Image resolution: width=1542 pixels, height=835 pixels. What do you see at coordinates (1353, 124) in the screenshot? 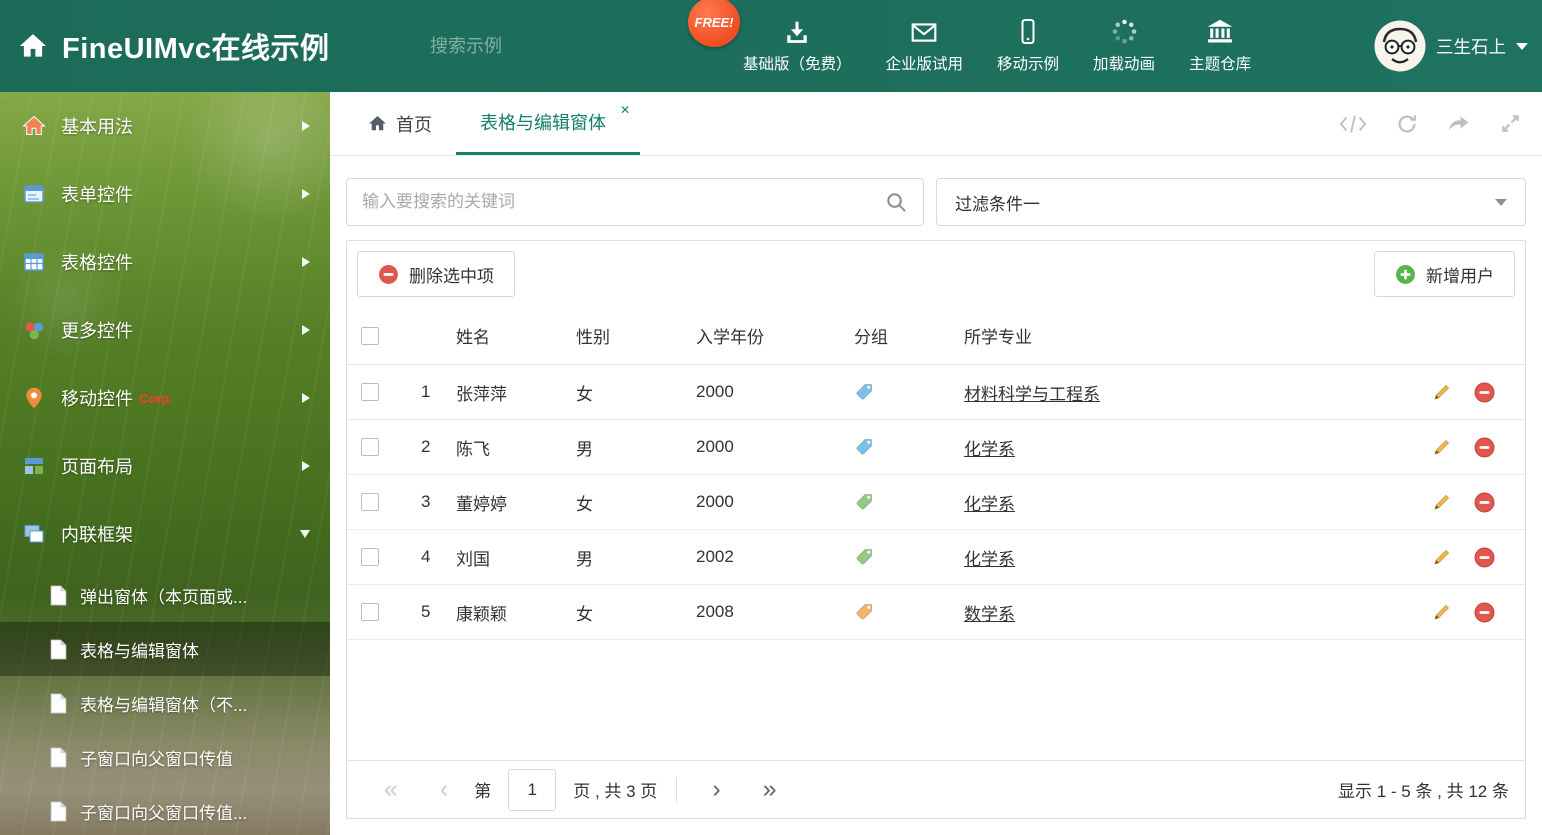
I see `source-code-icon` at bounding box center [1353, 124].